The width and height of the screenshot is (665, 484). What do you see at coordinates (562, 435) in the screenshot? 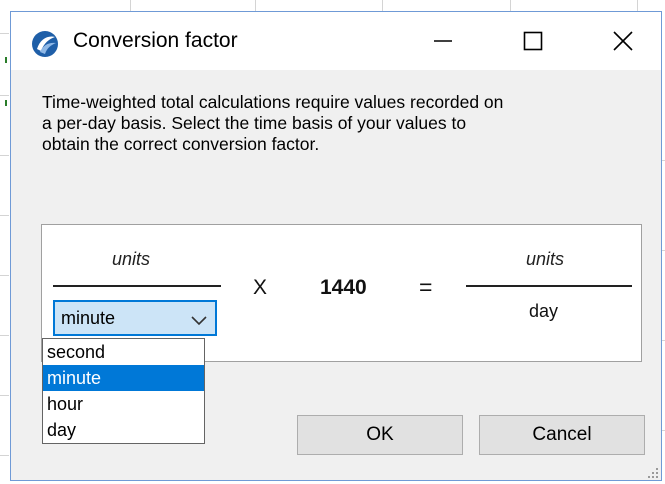
I see `cancel-button: Cancel` at bounding box center [562, 435].